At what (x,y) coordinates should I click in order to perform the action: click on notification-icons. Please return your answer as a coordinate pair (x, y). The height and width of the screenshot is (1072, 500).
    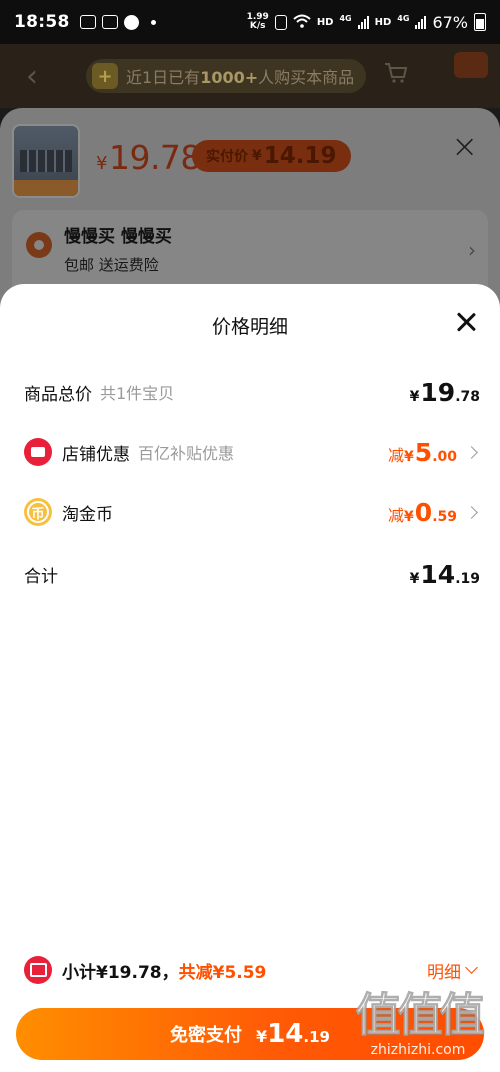
    Looking at the image, I should click on (117, 22).